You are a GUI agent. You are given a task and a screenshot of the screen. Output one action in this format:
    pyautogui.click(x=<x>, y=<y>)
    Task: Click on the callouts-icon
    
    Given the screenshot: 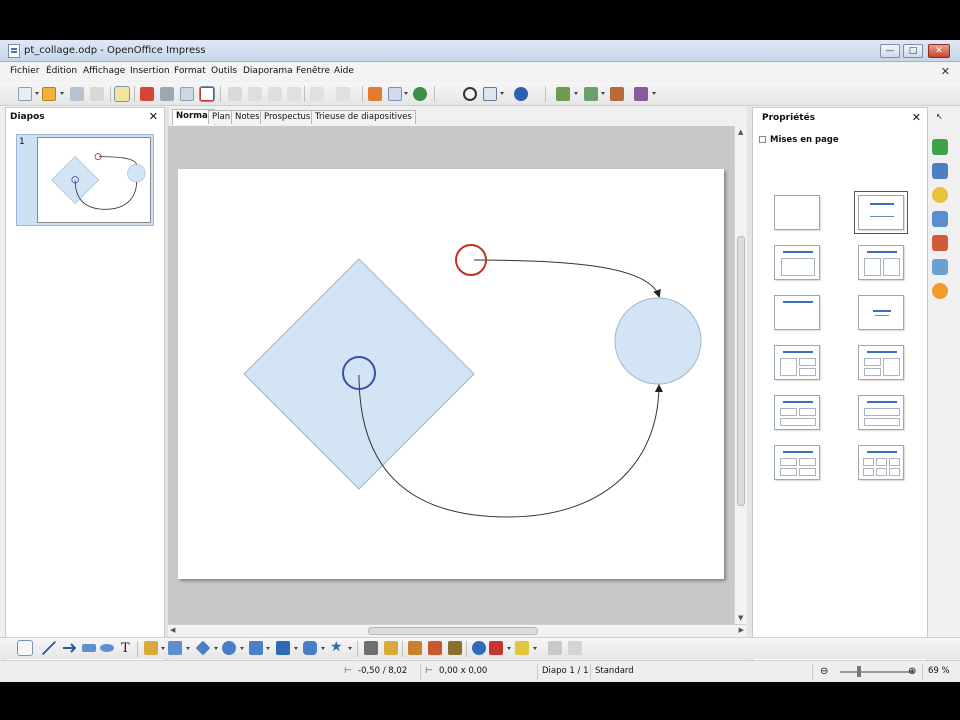 What is the action you would take?
    pyautogui.click(x=310, y=648)
    